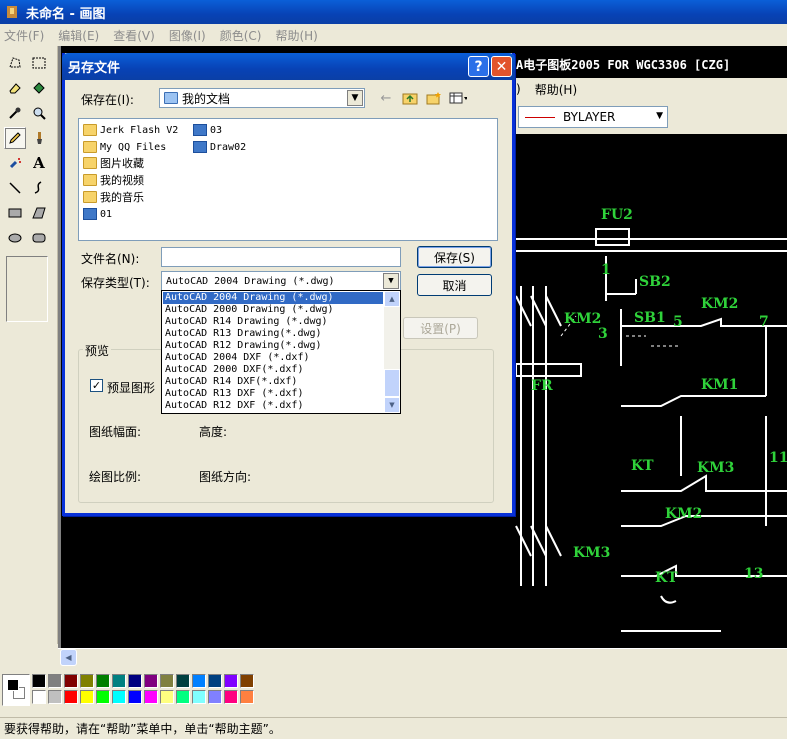  What do you see at coordinates (262, 98) in the screenshot?
I see `save-in-select: 我的文档 ▼` at bounding box center [262, 98].